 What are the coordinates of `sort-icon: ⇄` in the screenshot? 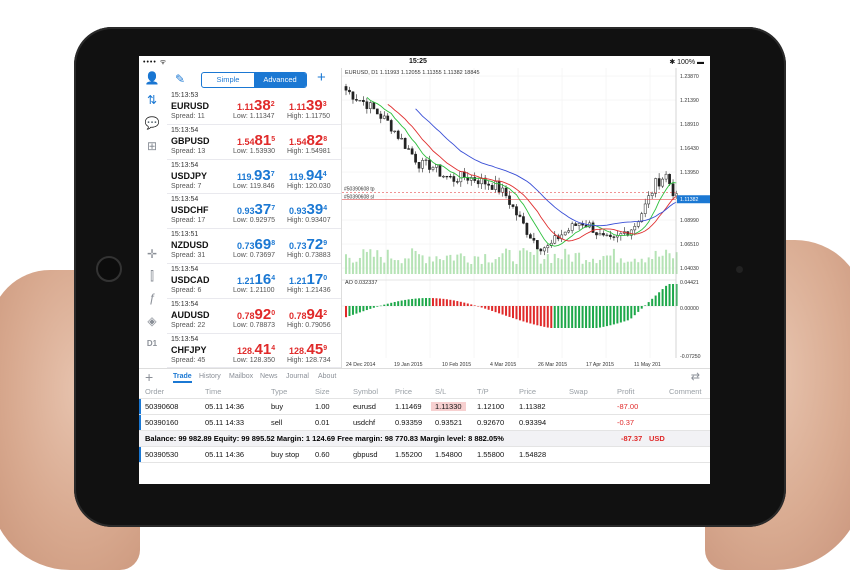 It's located at (695, 376).